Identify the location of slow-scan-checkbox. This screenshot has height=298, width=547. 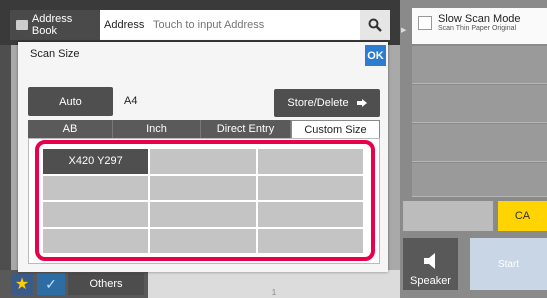
(425, 23).